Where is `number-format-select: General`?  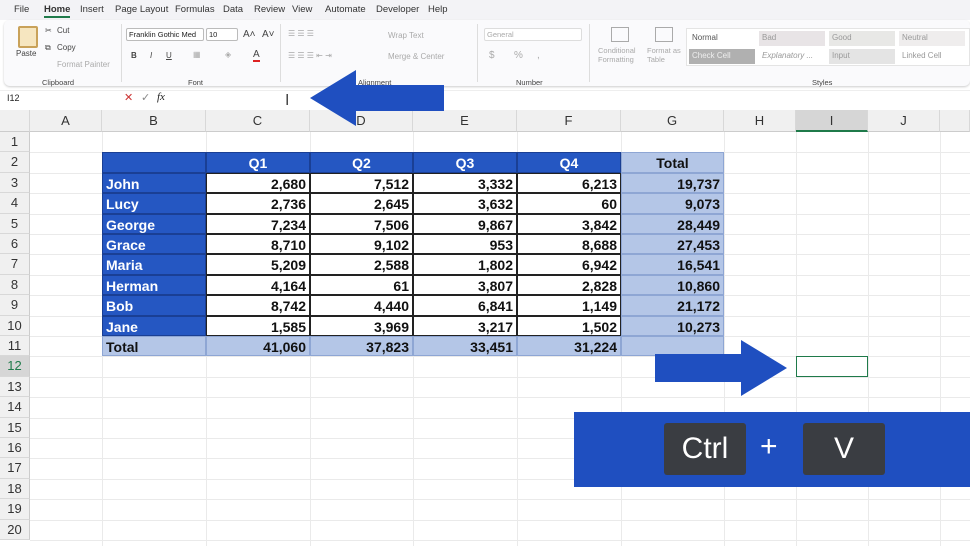
number-format-select: General is located at coordinates (533, 34).